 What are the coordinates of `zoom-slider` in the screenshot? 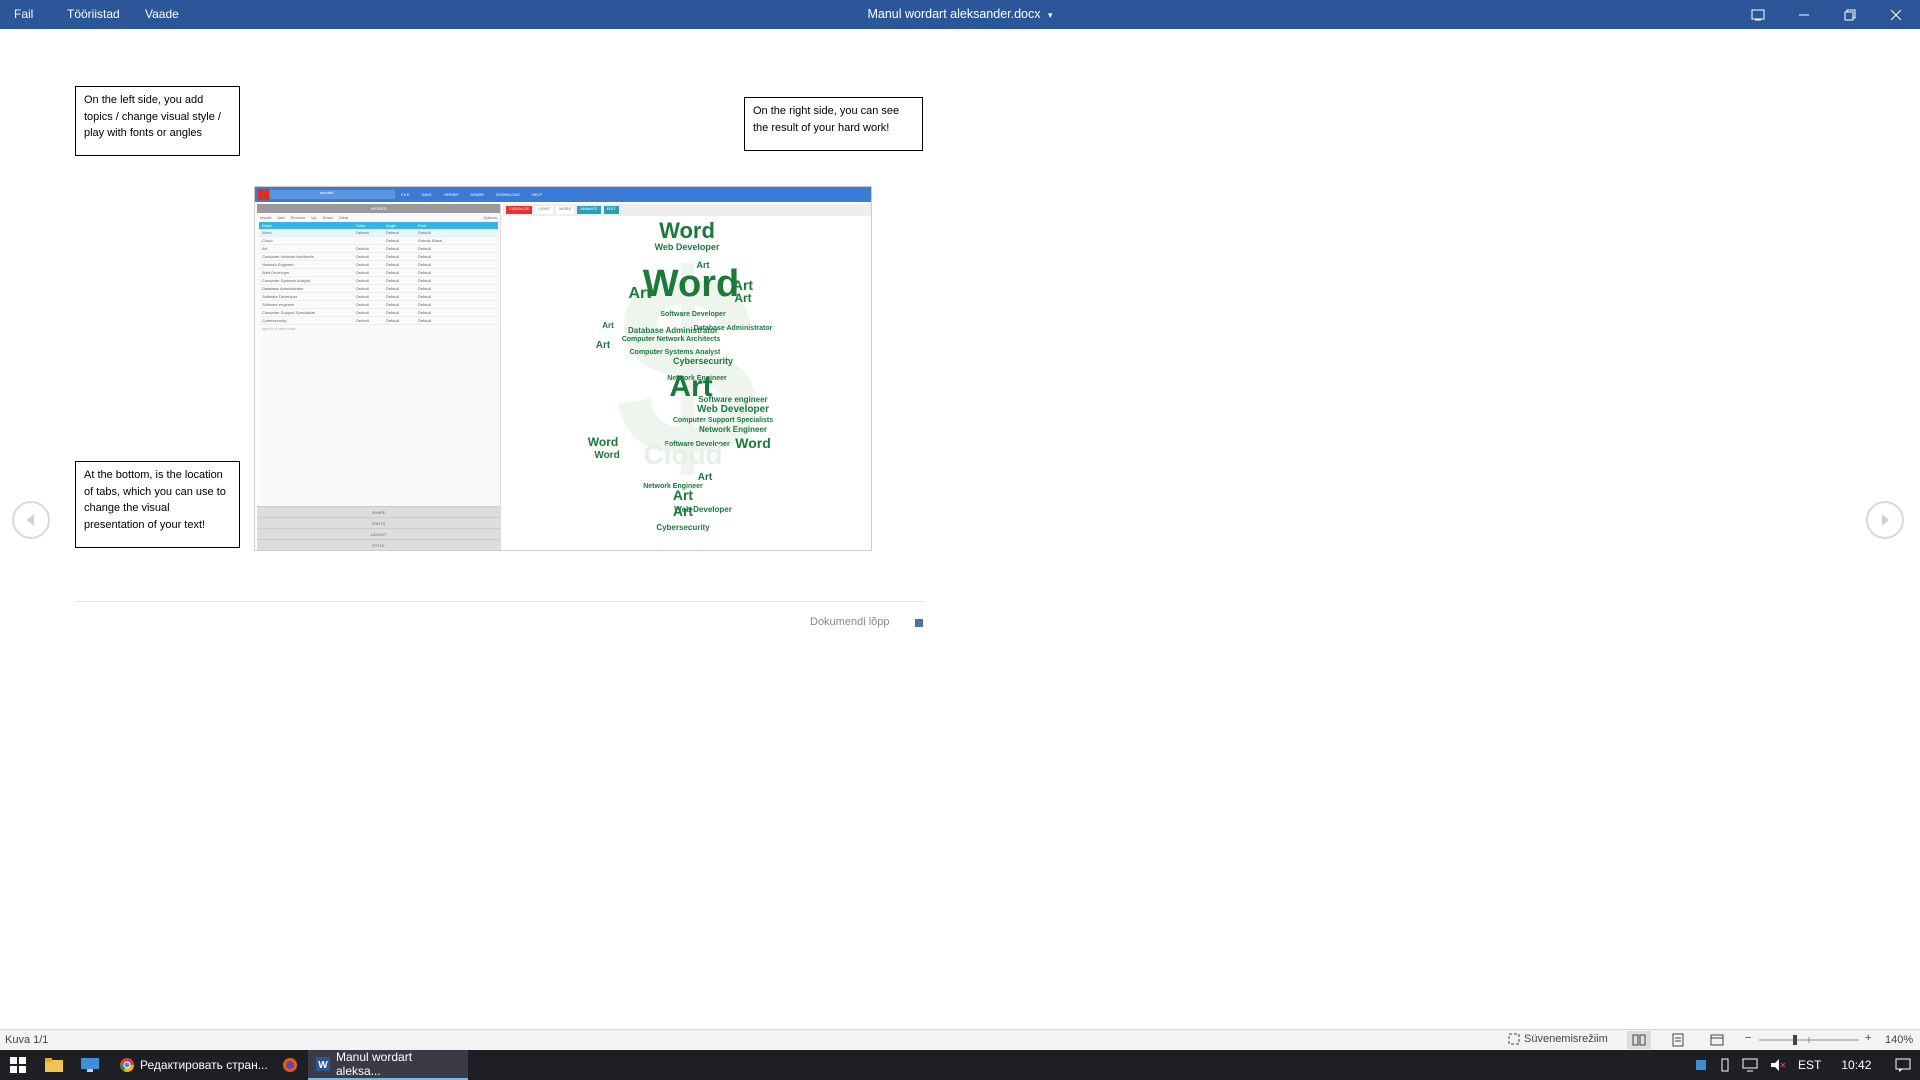 It's located at (1809, 1040).